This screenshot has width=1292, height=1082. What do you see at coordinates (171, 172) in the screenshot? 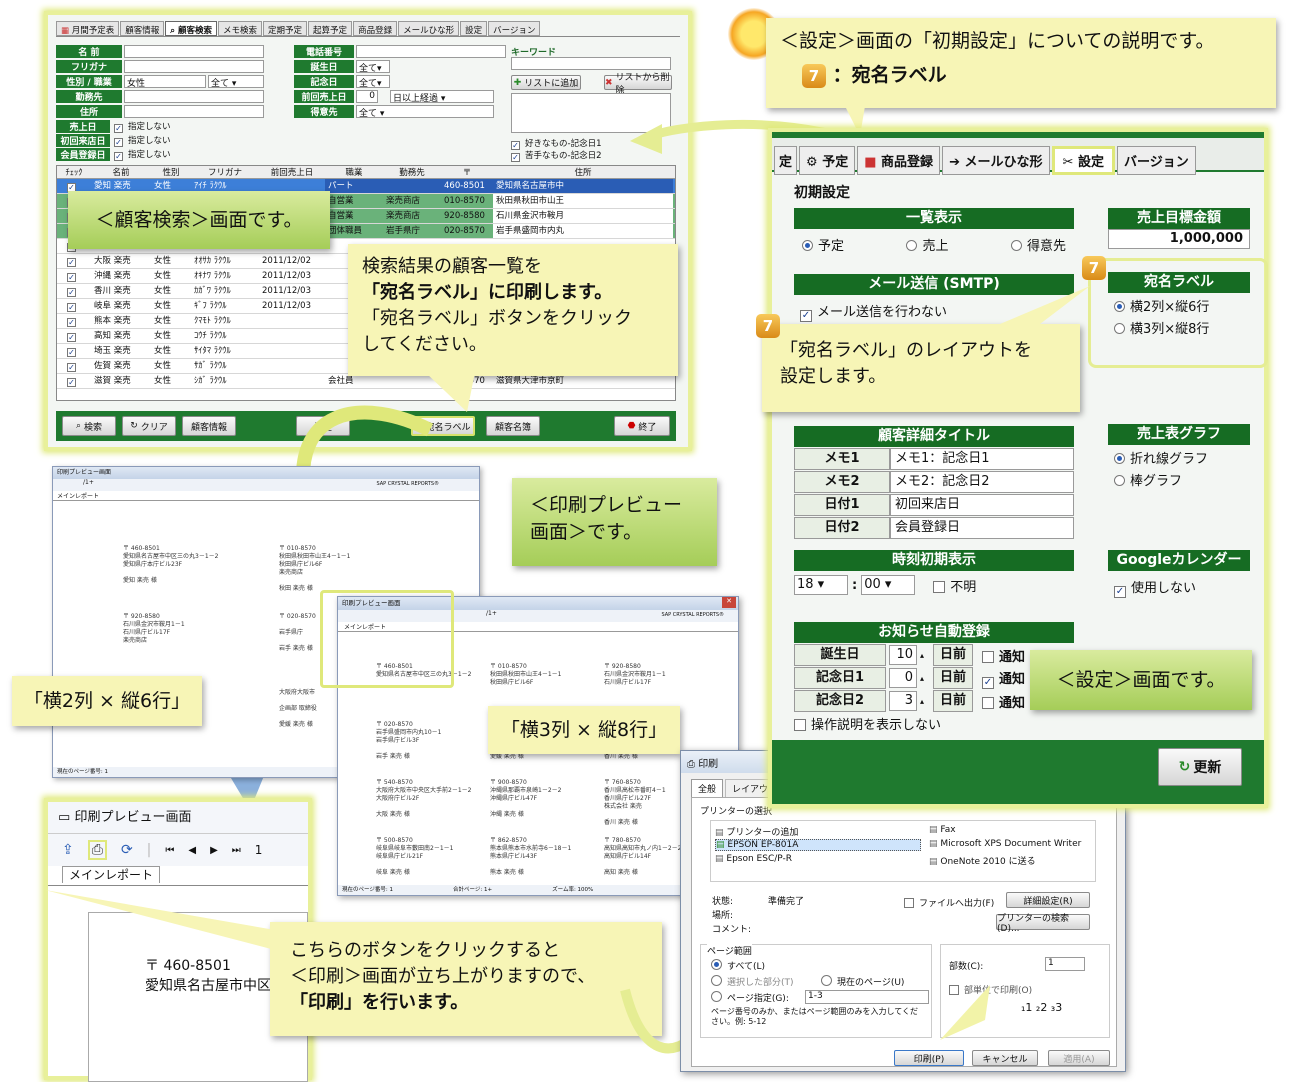
I see `column-header: 性別` at bounding box center [171, 172].